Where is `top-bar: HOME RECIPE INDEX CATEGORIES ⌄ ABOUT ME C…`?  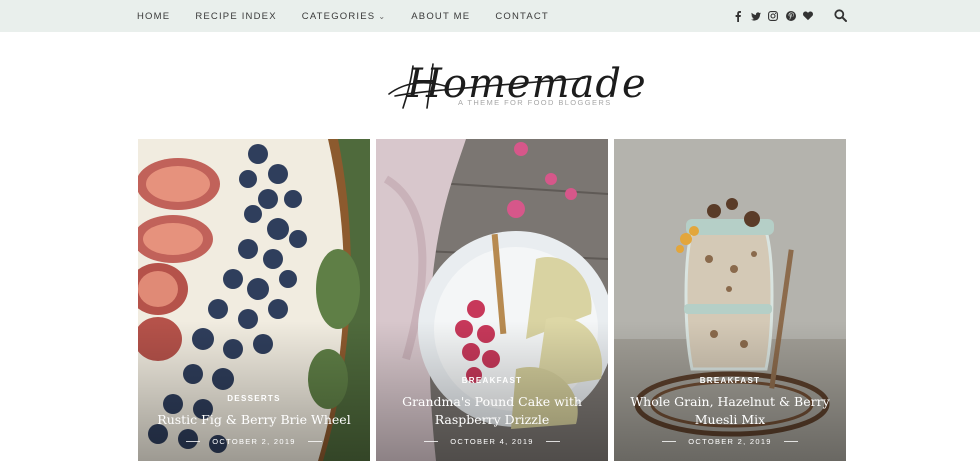
top-bar: HOME RECIPE INDEX CATEGORIES ⌄ ABOUT ME C… is located at coordinates (490, 16).